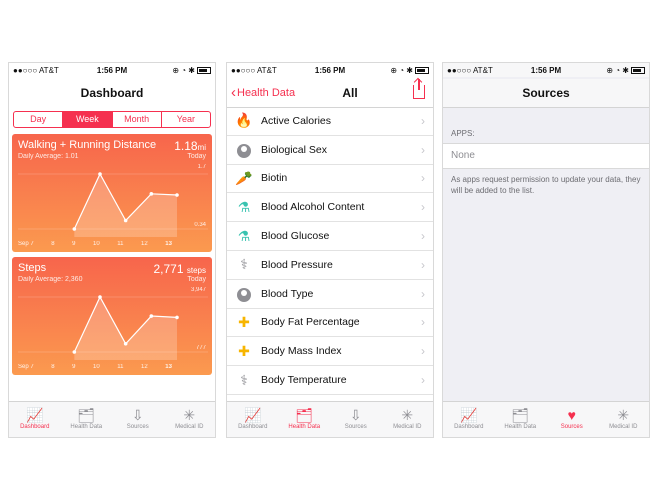 The height and width of the screenshot is (495, 660). What do you see at coordinates (96, 367) in the screenshot?
I see `x-tick-label: 10` at bounding box center [96, 367].